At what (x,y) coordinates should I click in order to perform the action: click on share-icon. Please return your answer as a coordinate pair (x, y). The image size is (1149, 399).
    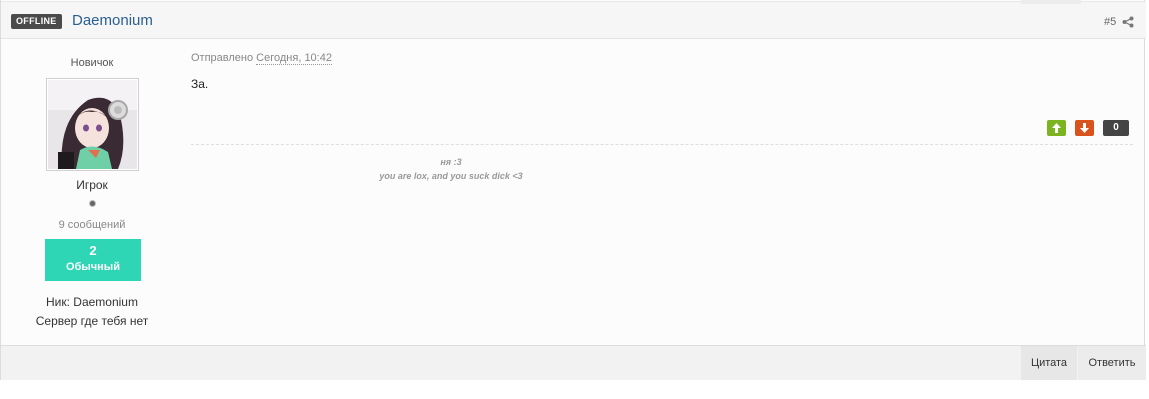
    Looking at the image, I should click on (1128, 21).